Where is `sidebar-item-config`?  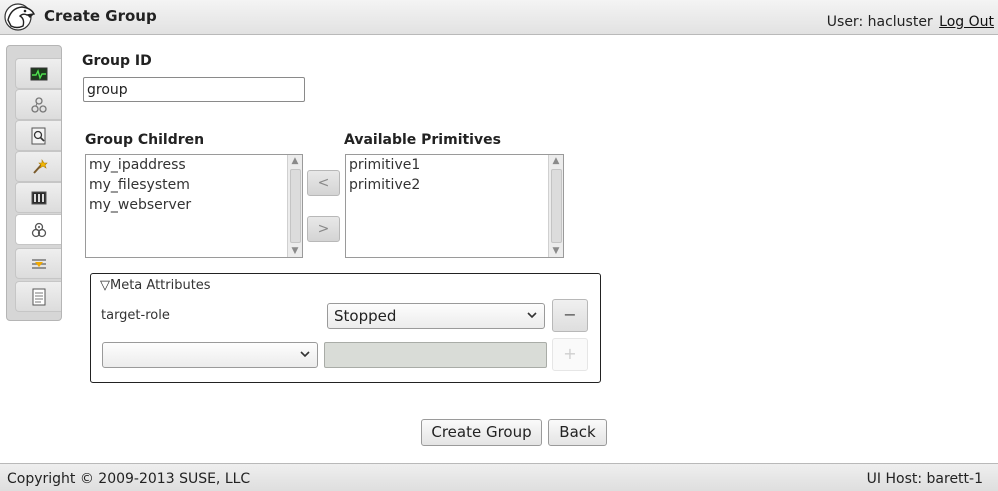 sidebar-item-config is located at coordinates (38, 197).